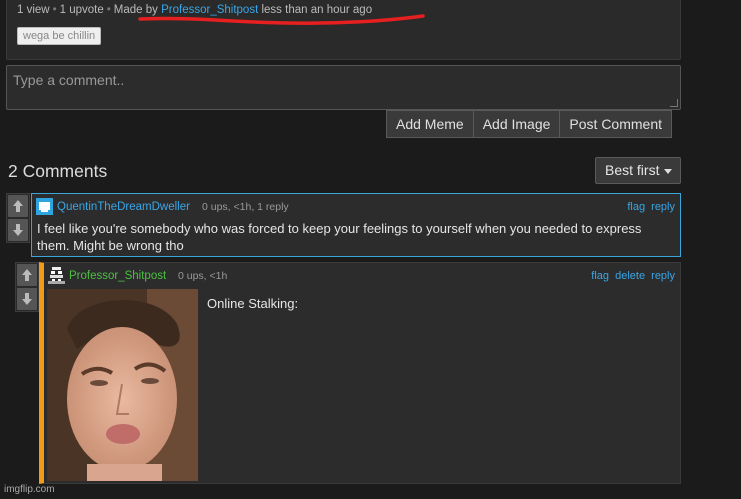 This screenshot has width=741, height=499. What do you see at coordinates (117, 276) in the screenshot?
I see `comment-username: Professor_Shitpost` at bounding box center [117, 276].